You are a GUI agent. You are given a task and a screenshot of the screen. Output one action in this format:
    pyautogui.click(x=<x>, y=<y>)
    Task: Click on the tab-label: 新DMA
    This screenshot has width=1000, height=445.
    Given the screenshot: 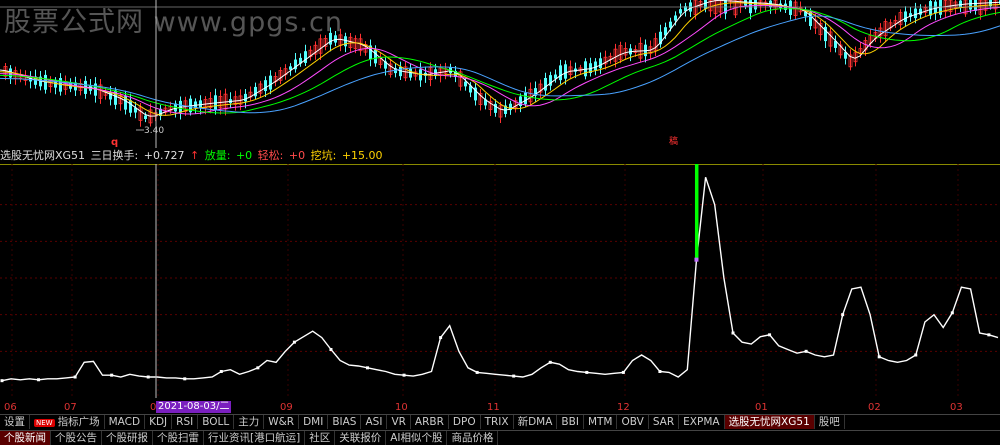 What is the action you would take?
    pyautogui.click(x=535, y=422)
    